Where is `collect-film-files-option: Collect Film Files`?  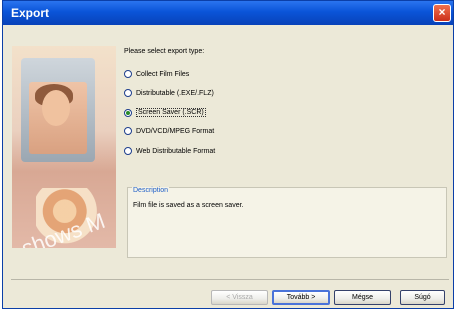
collect-film-files-option: Collect Film Files is located at coordinates (156, 74).